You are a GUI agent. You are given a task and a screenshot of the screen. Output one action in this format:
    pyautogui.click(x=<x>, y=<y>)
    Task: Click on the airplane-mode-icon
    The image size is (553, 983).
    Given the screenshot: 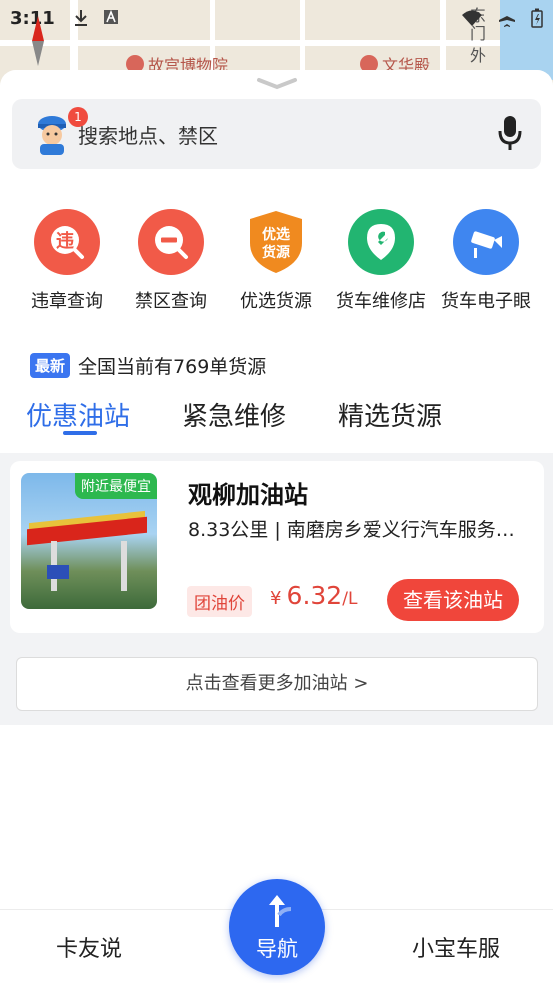 What is the action you would take?
    pyautogui.click(x=507, y=18)
    